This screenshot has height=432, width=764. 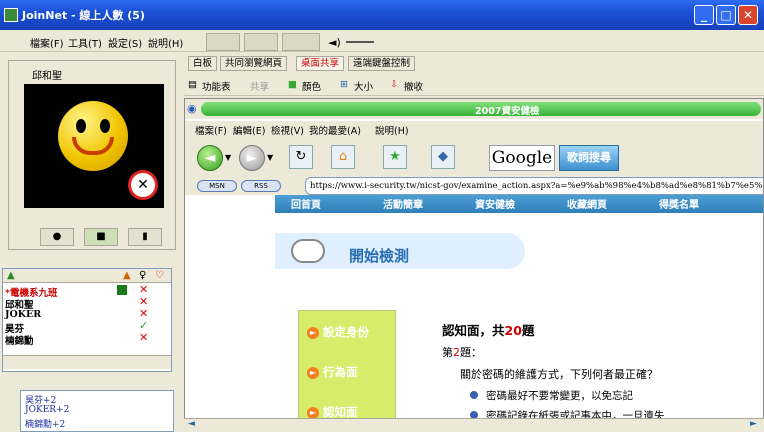 I want to click on forward-button: ►, so click(x=252, y=158).